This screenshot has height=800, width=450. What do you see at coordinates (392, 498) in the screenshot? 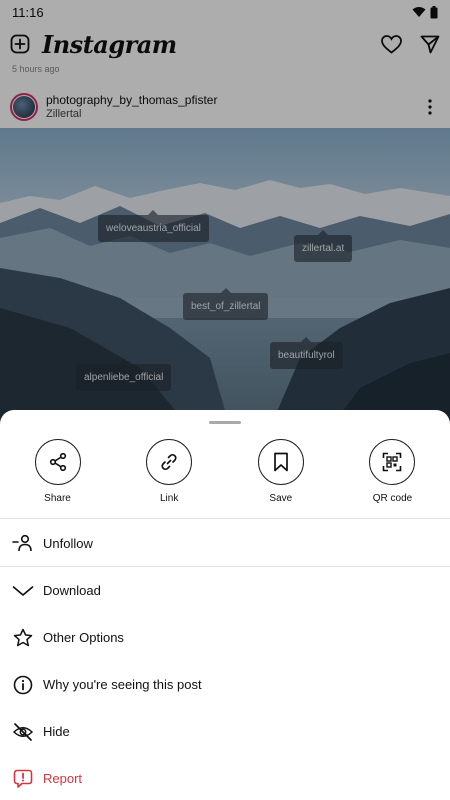
I see `qr-code-label: QR code` at bounding box center [392, 498].